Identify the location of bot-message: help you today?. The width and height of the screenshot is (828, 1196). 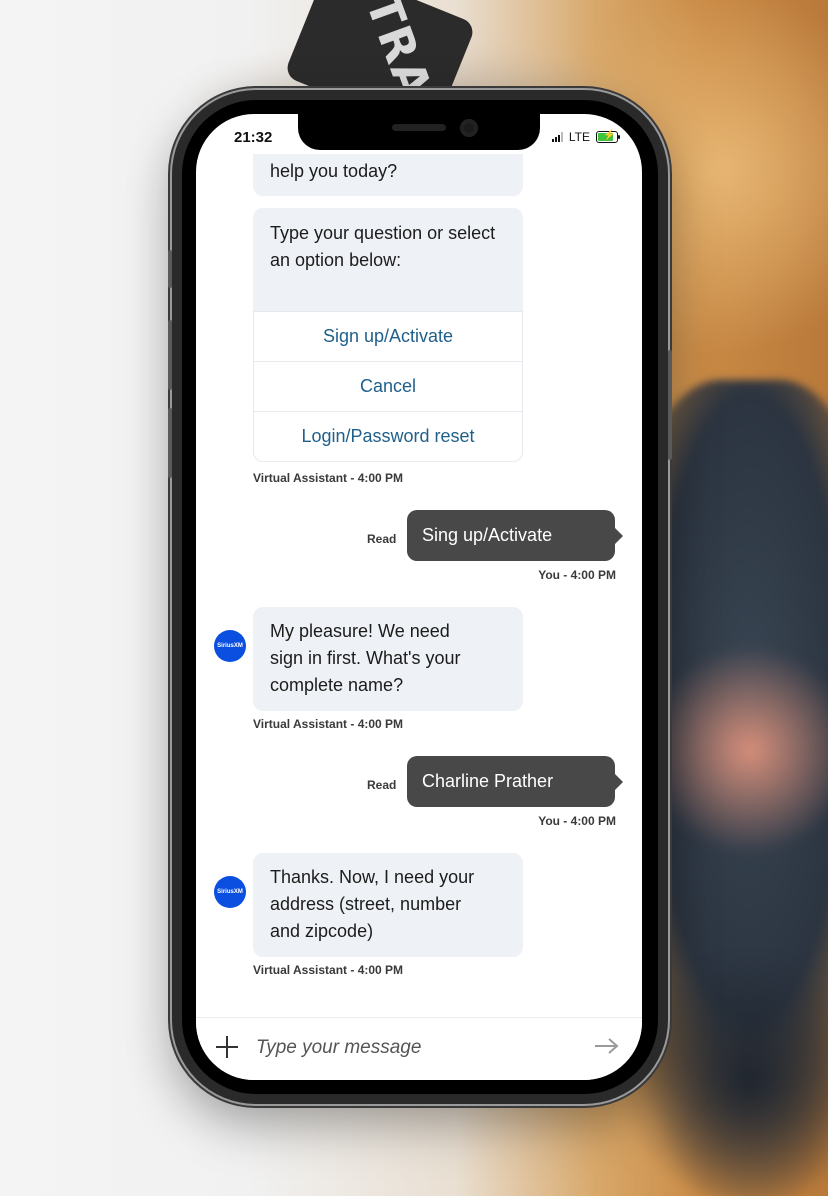
(388, 175).